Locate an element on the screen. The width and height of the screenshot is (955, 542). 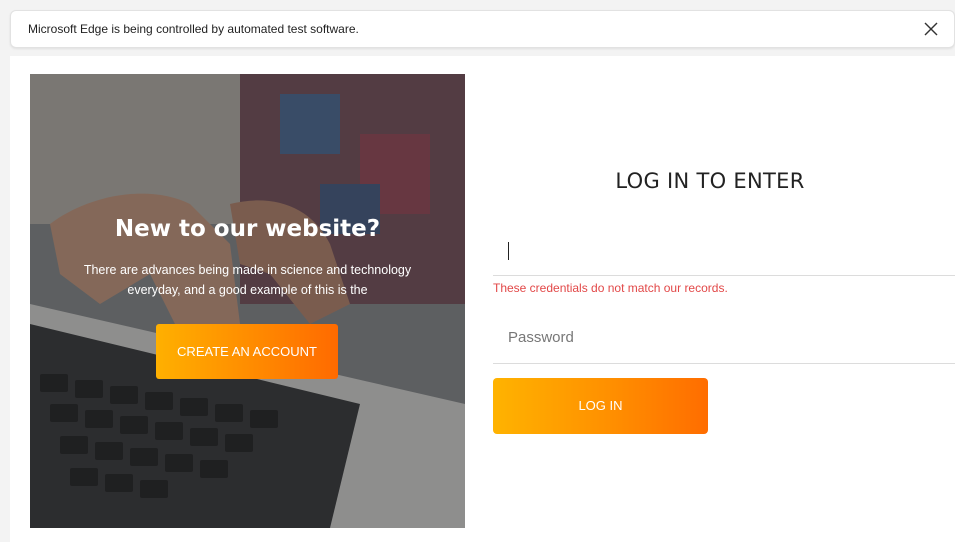
password-placeholder: Password is located at coordinates (541, 337).